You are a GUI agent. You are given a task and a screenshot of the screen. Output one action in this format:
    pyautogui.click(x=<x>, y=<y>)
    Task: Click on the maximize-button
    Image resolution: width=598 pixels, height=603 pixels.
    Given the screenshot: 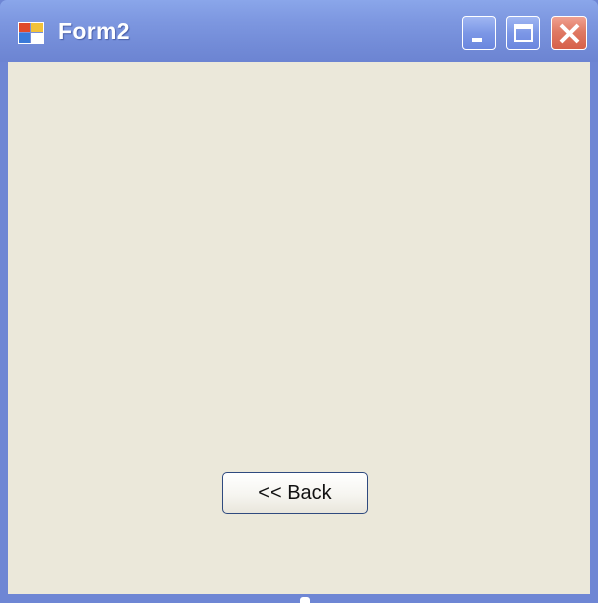 What is the action you would take?
    pyautogui.click(x=523, y=33)
    